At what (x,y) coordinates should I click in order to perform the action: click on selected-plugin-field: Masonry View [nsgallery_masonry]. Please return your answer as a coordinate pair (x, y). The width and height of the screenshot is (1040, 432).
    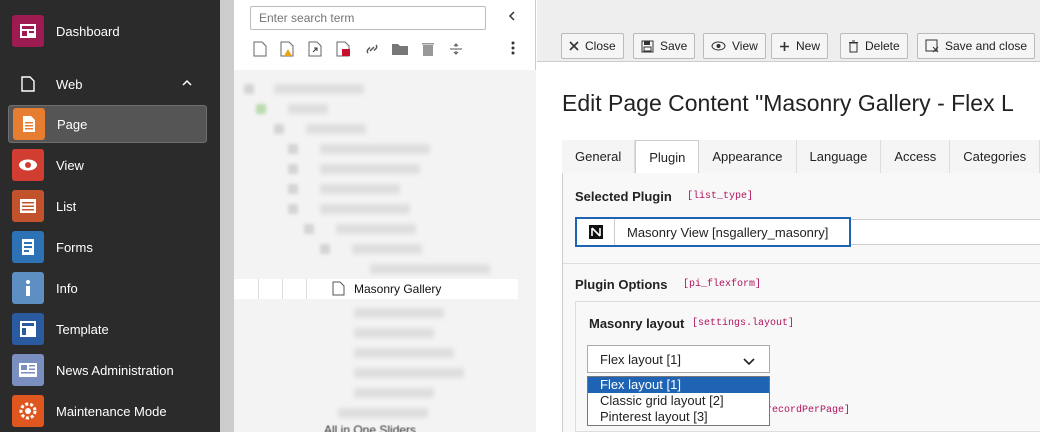
    Looking at the image, I should click on (713, 232).